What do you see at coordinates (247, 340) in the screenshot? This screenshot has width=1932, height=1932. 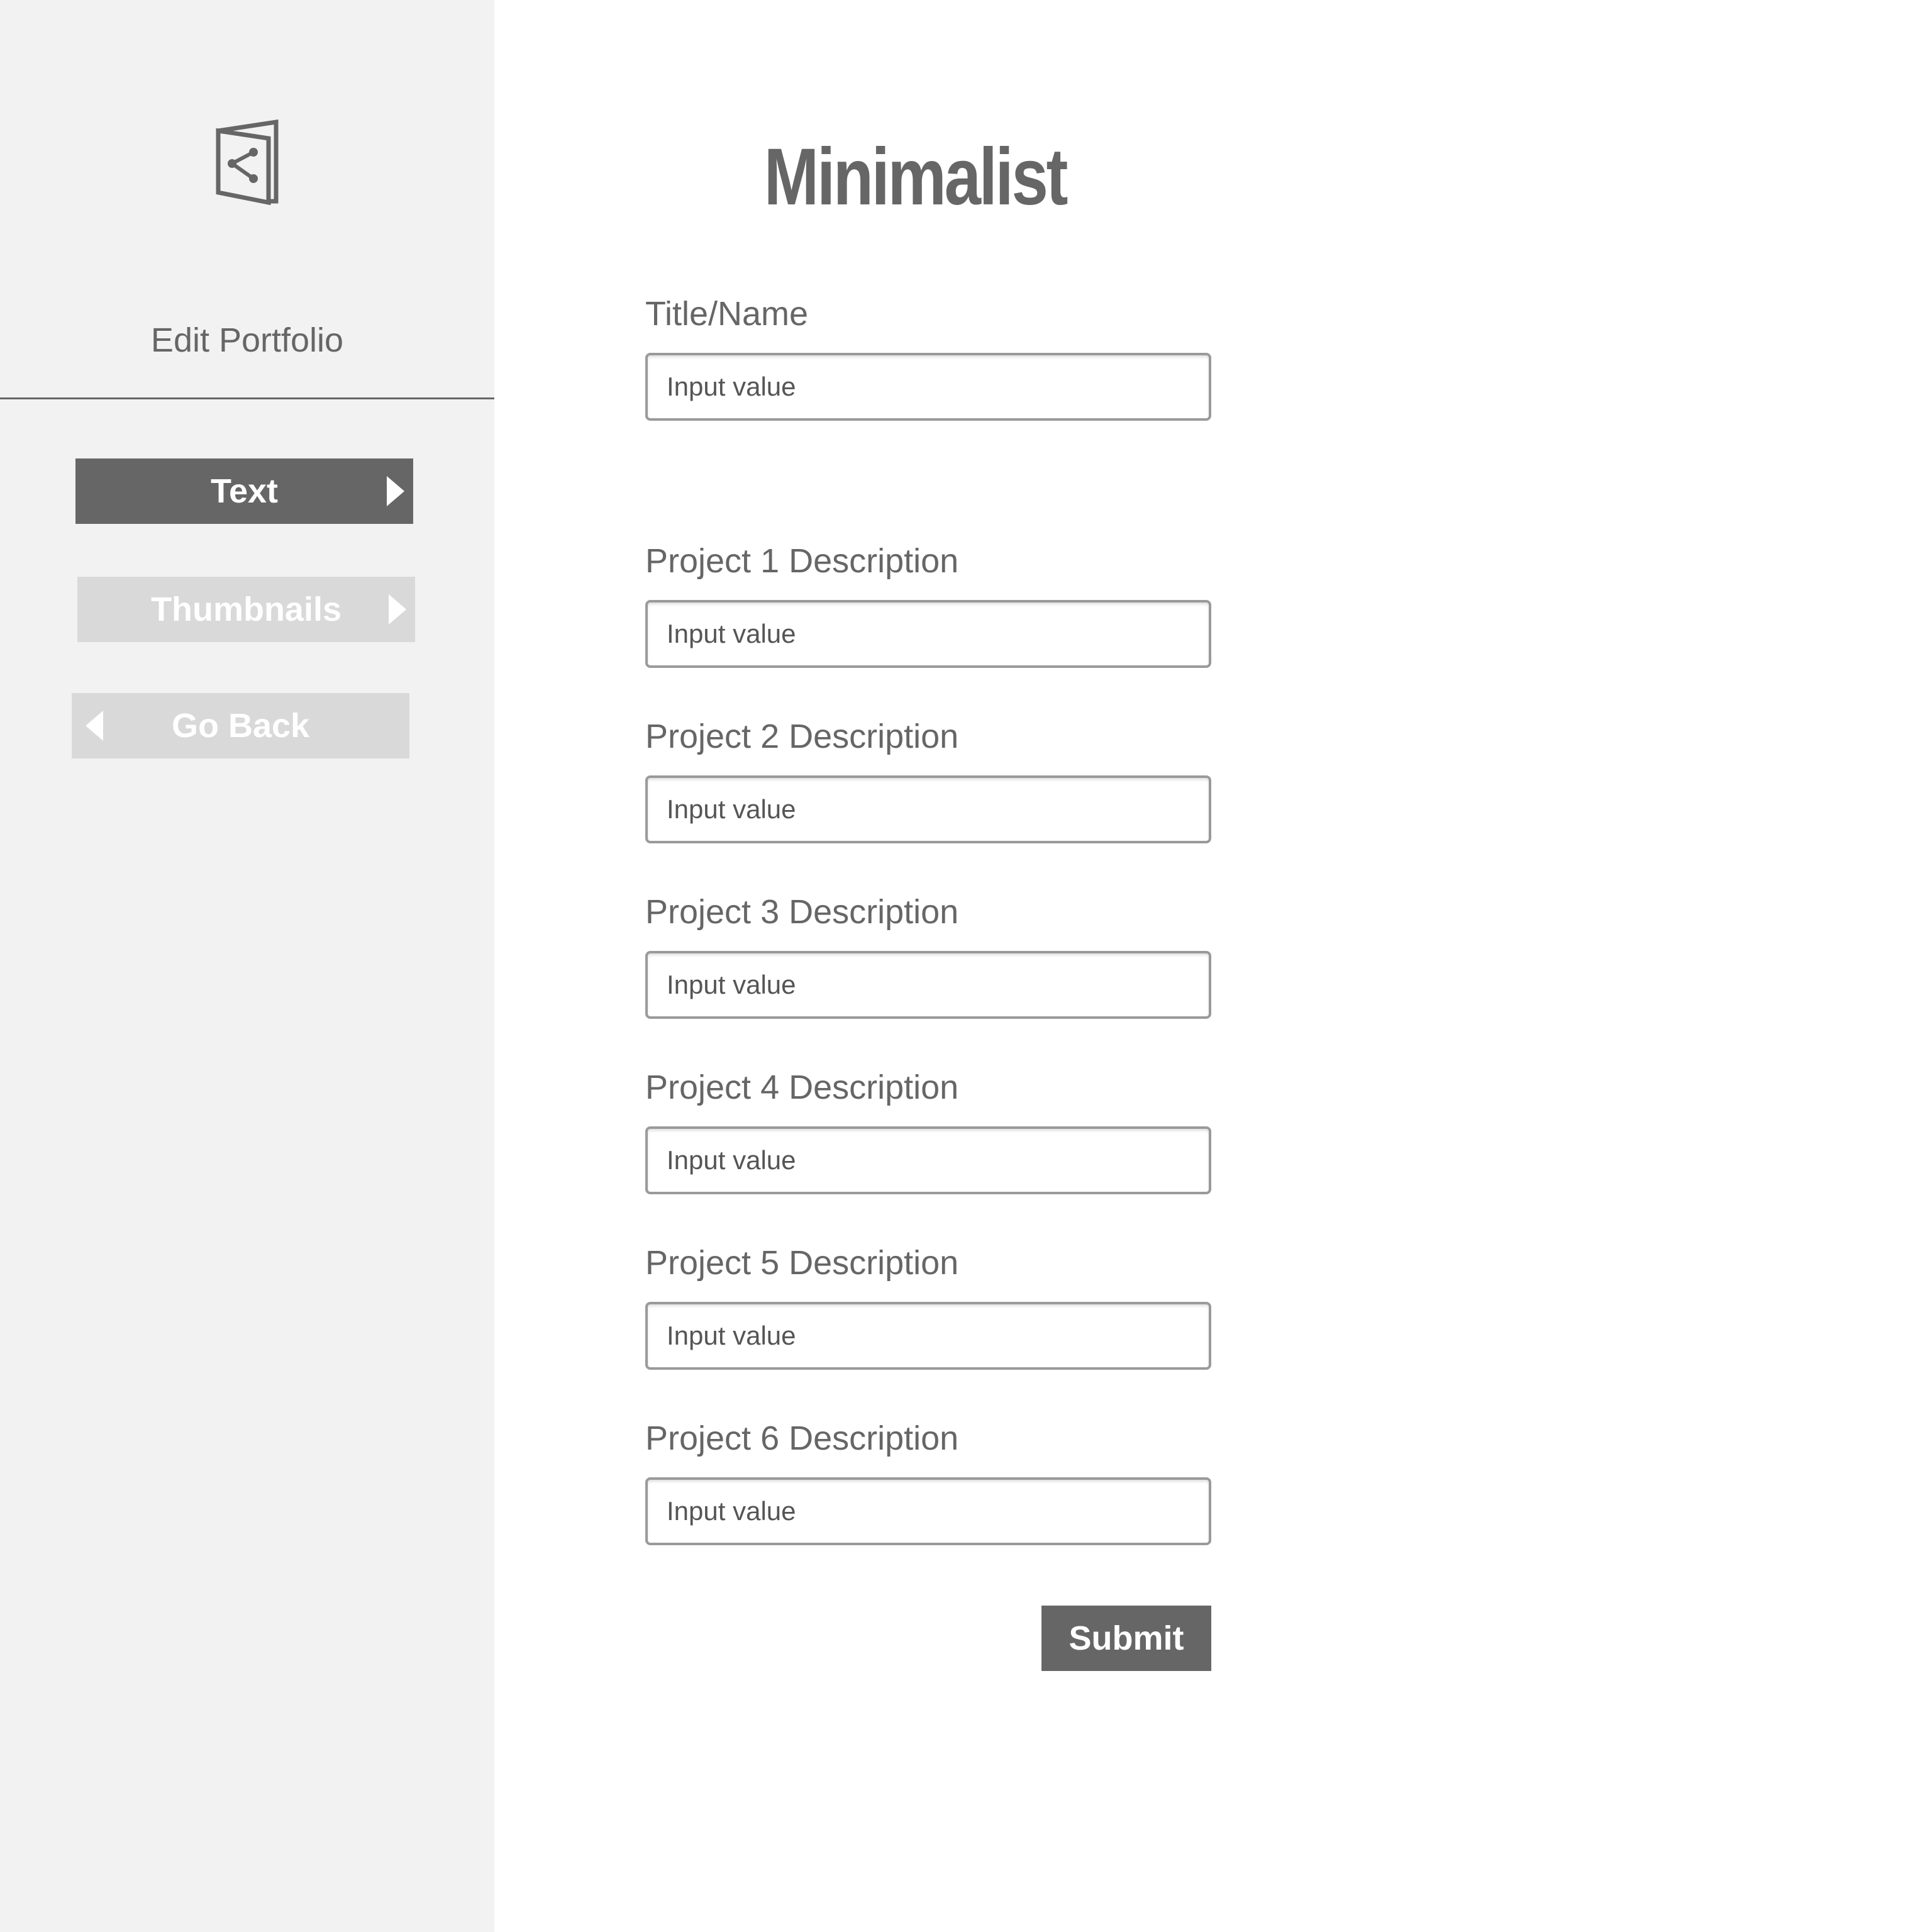 I see `sidebar-title: Edit Portfolio` at bounding box center [247, 340].